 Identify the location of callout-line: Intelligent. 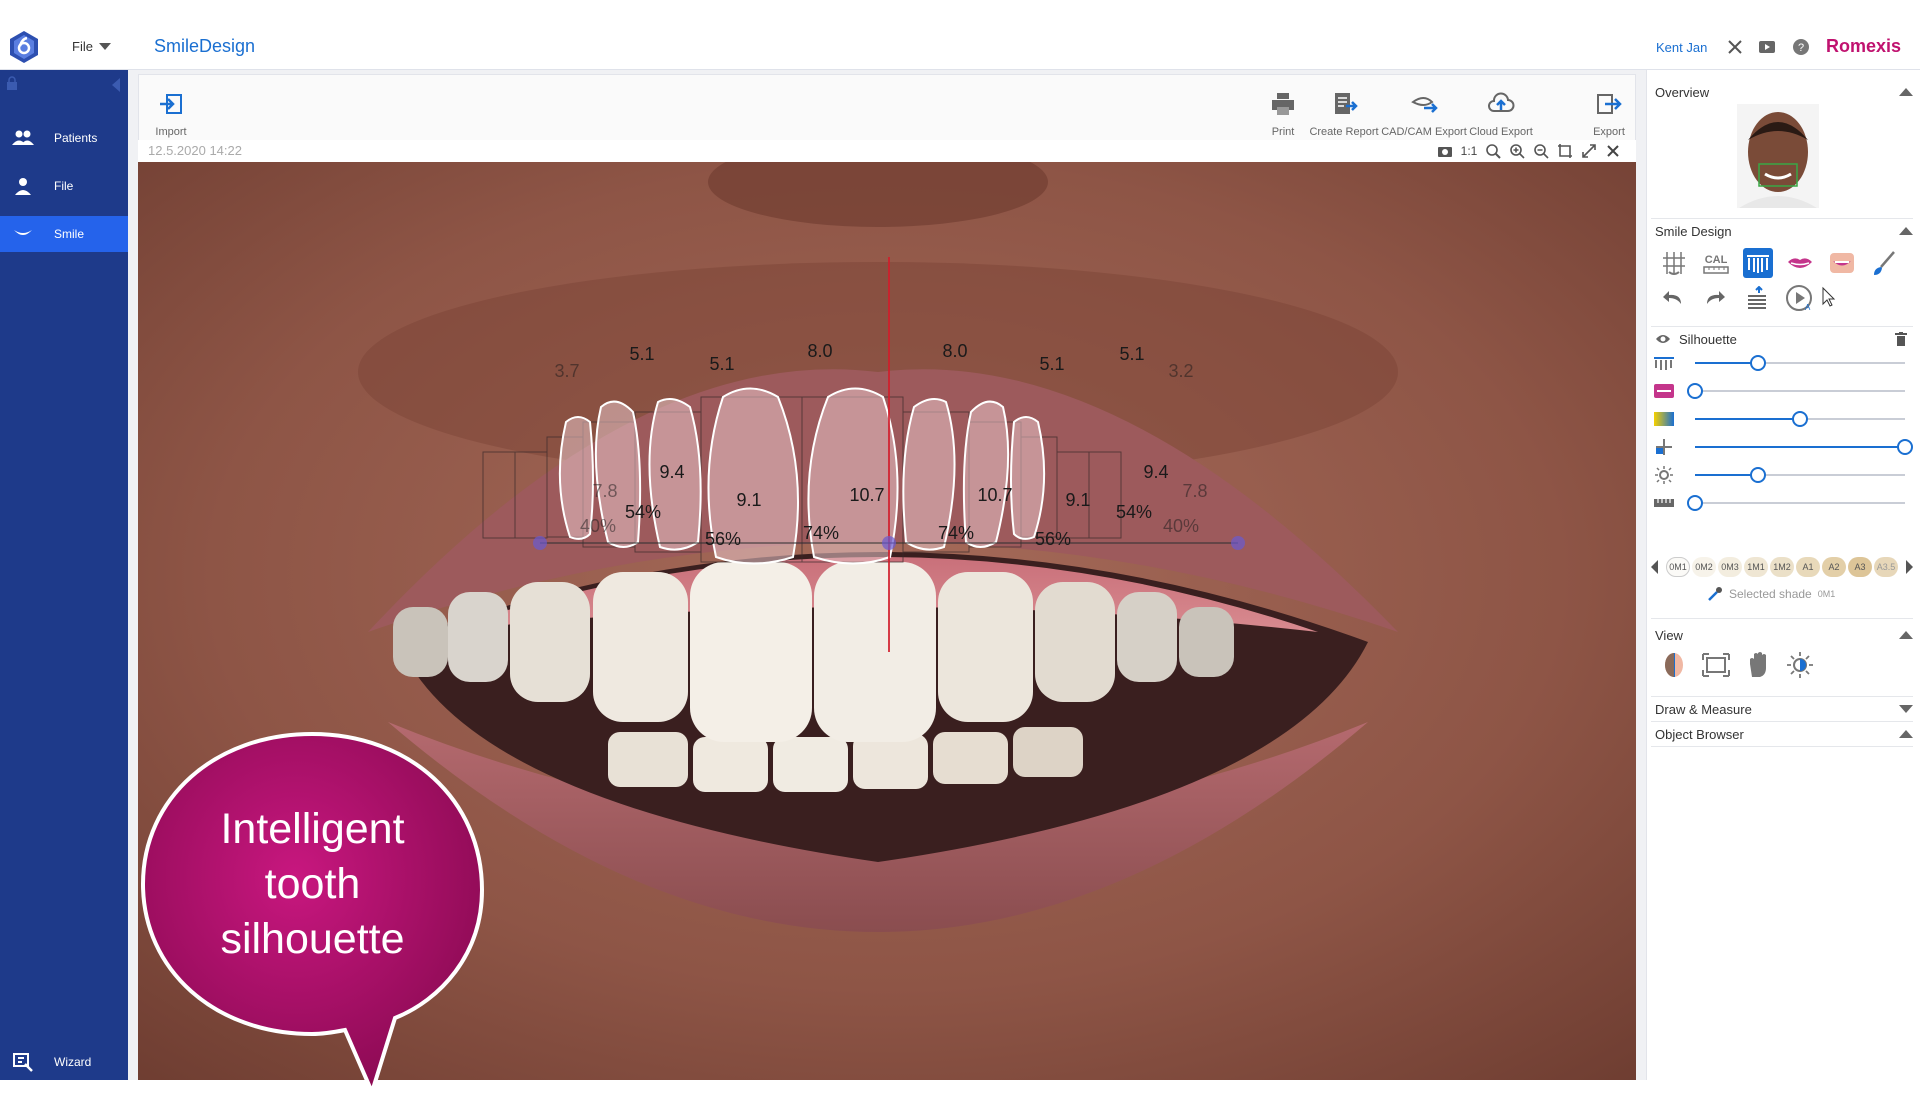
(312, 829).